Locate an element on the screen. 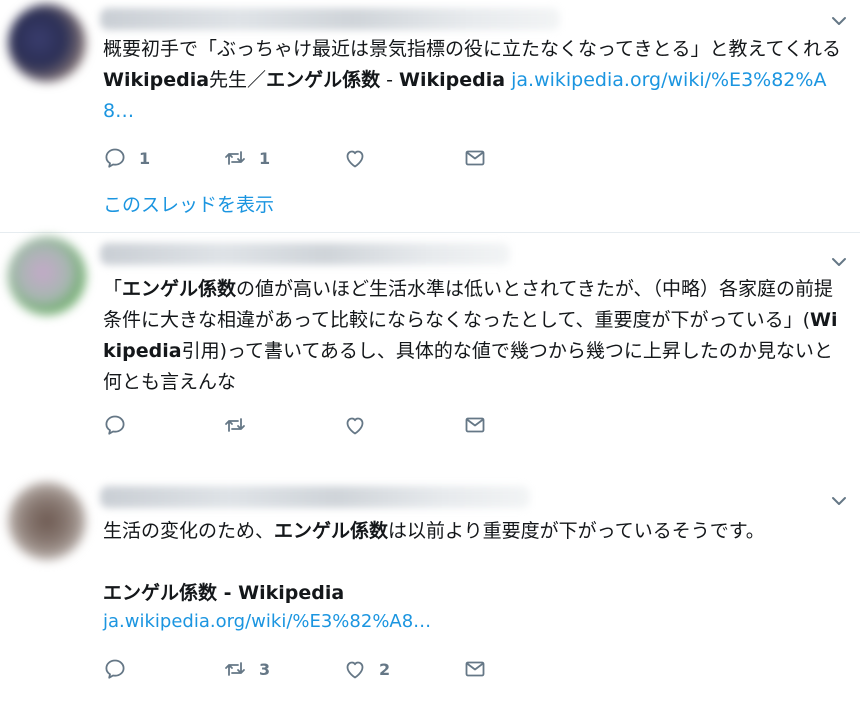 This screenshot has width=860, height=720. link-card-title: エンゲル係数 - Wikipedia is located at coordinates (223, 591).